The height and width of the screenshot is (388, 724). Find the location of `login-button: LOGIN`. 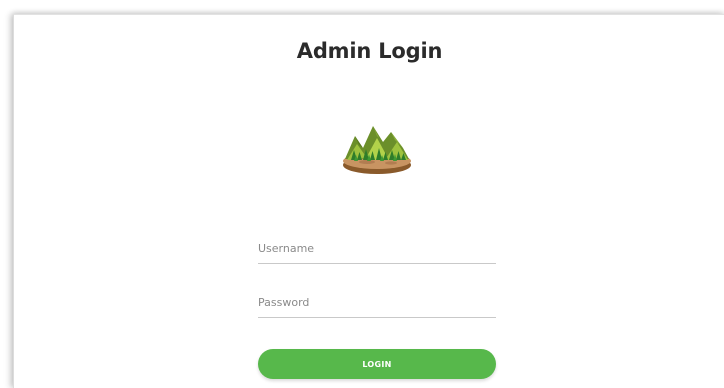

login-button: LOGIN is located at coordinates (377, 364).